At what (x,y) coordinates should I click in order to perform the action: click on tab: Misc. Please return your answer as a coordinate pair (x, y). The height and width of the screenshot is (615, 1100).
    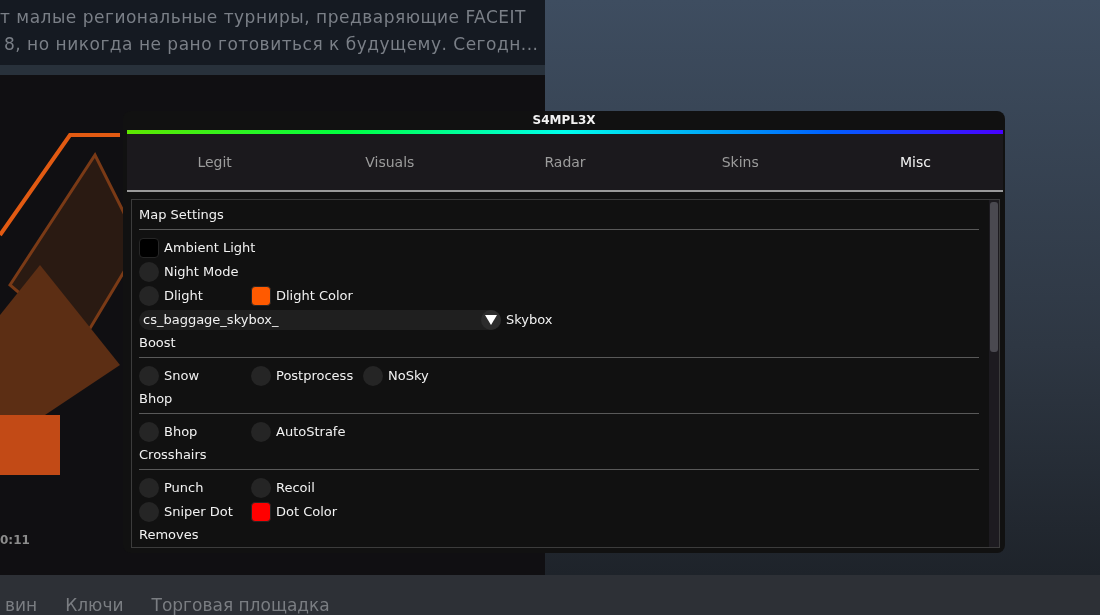
    Looking at the image, I should click on (915, 162).